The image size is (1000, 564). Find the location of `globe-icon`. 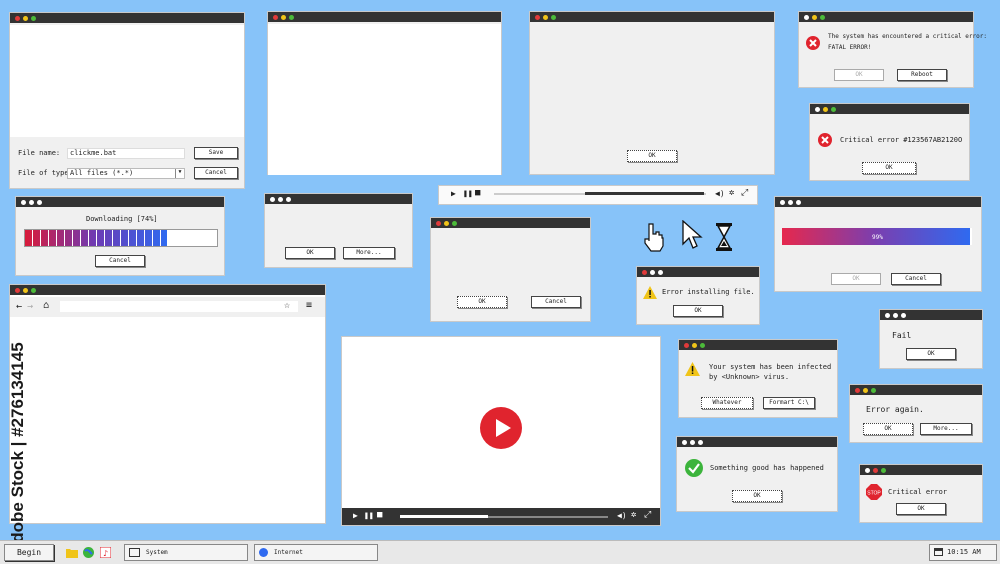

globe-icon is located at coordinates (88, 552).